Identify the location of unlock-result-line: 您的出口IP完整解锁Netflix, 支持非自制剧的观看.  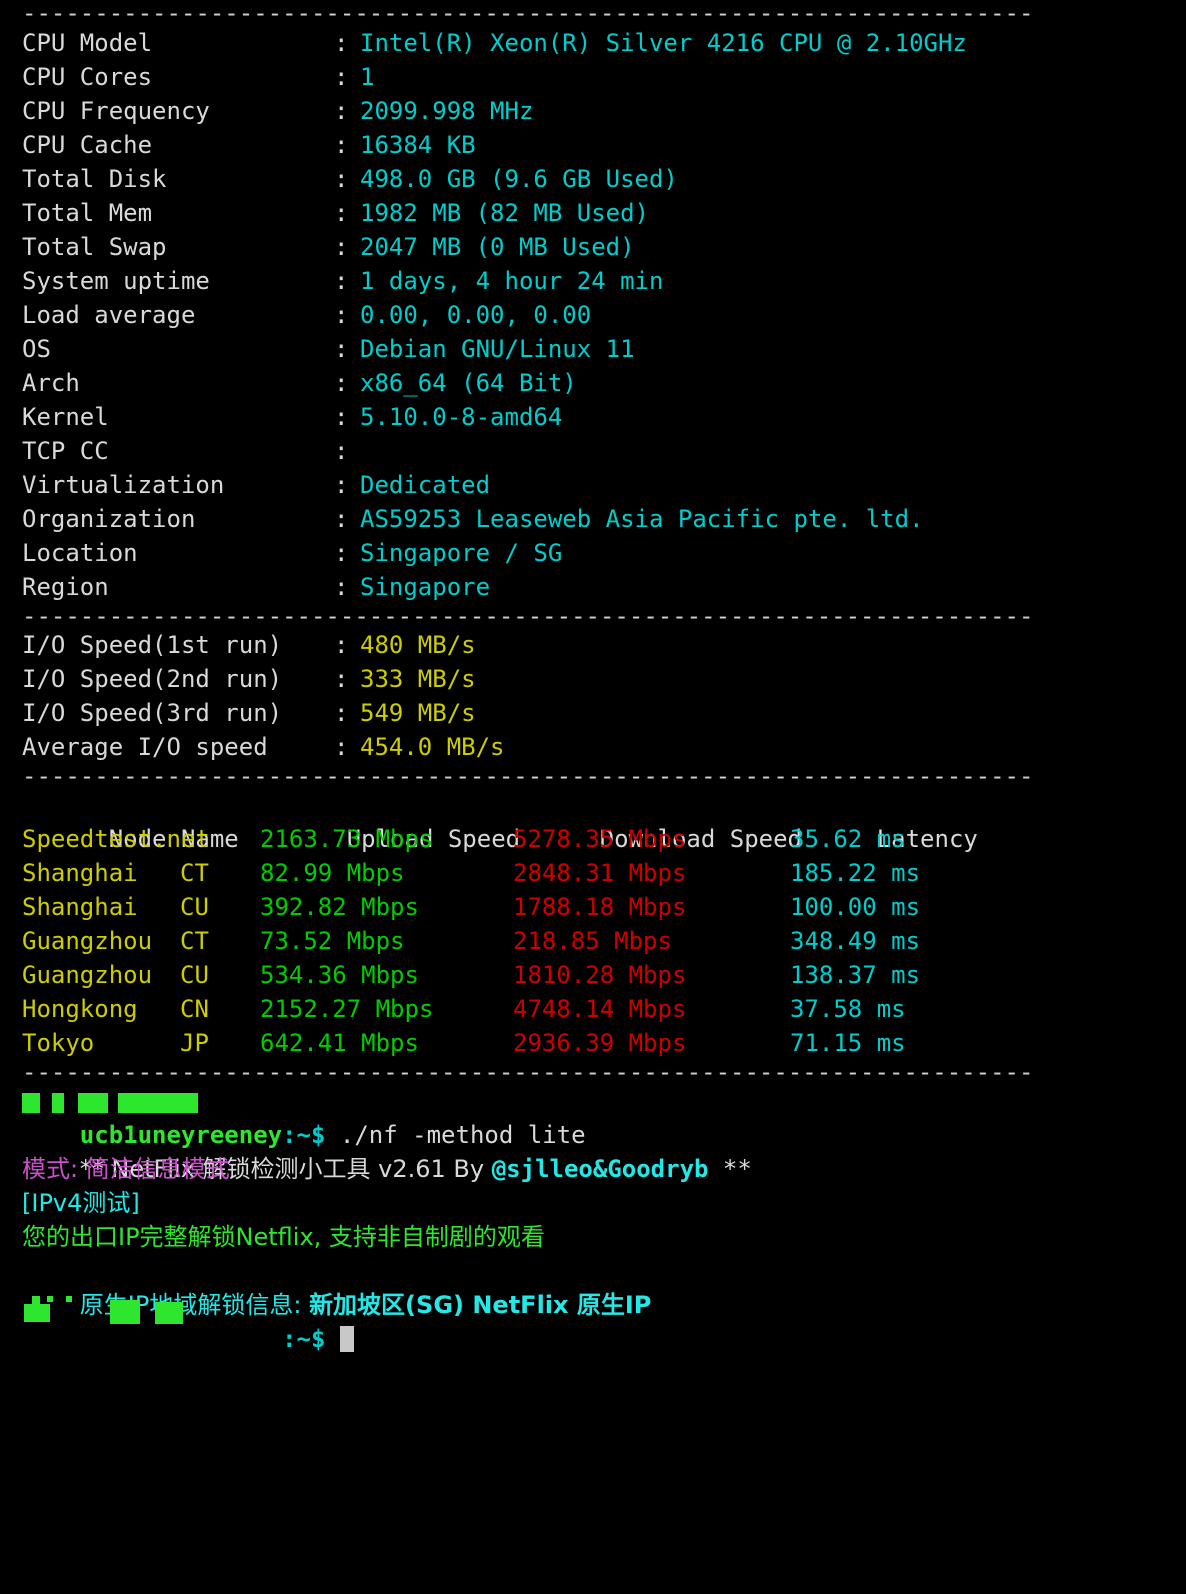
(283, 1237).